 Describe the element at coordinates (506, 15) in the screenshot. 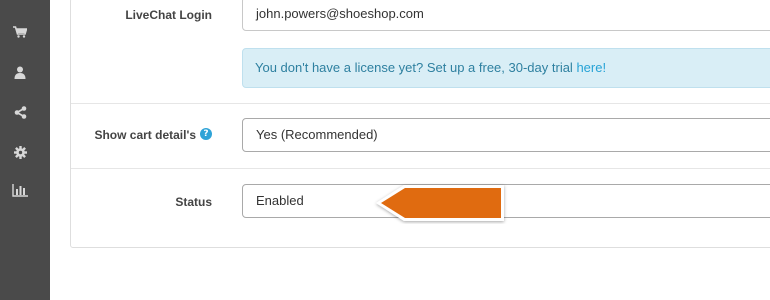

I see `livechat-login-field: john.powers@shoeshop.com` at that location.